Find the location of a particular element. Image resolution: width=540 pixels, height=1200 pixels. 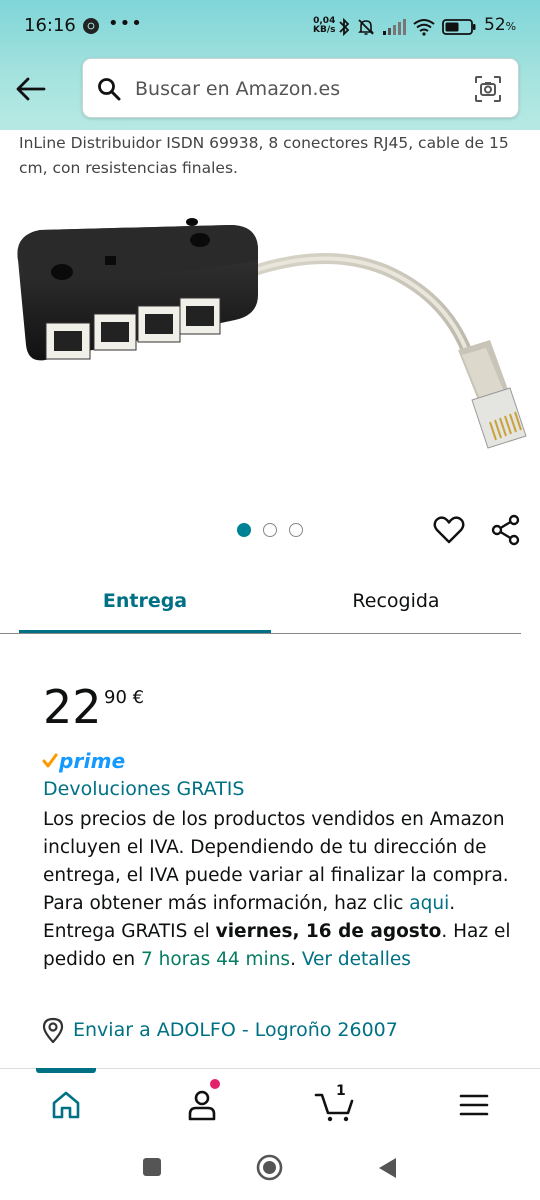

cart-icon is located at coordinates (334, 1107).